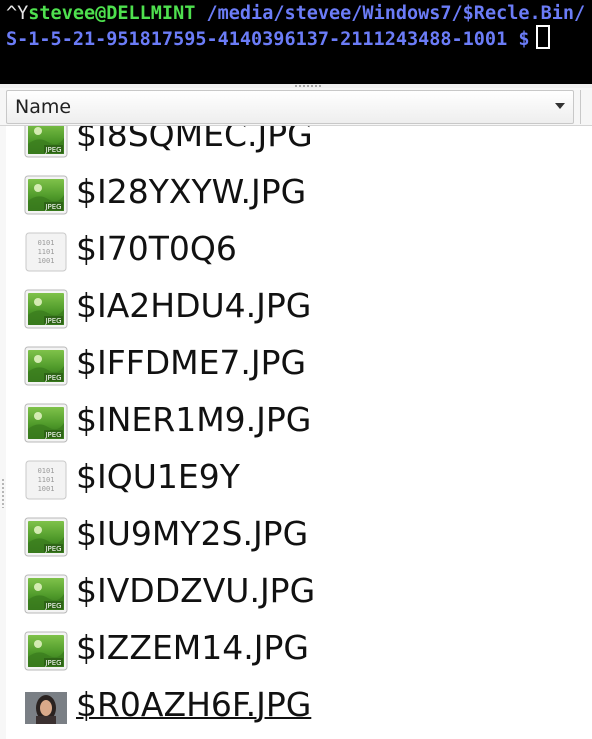  I want to click on side-pane-grip-icon, so click(3, 493).